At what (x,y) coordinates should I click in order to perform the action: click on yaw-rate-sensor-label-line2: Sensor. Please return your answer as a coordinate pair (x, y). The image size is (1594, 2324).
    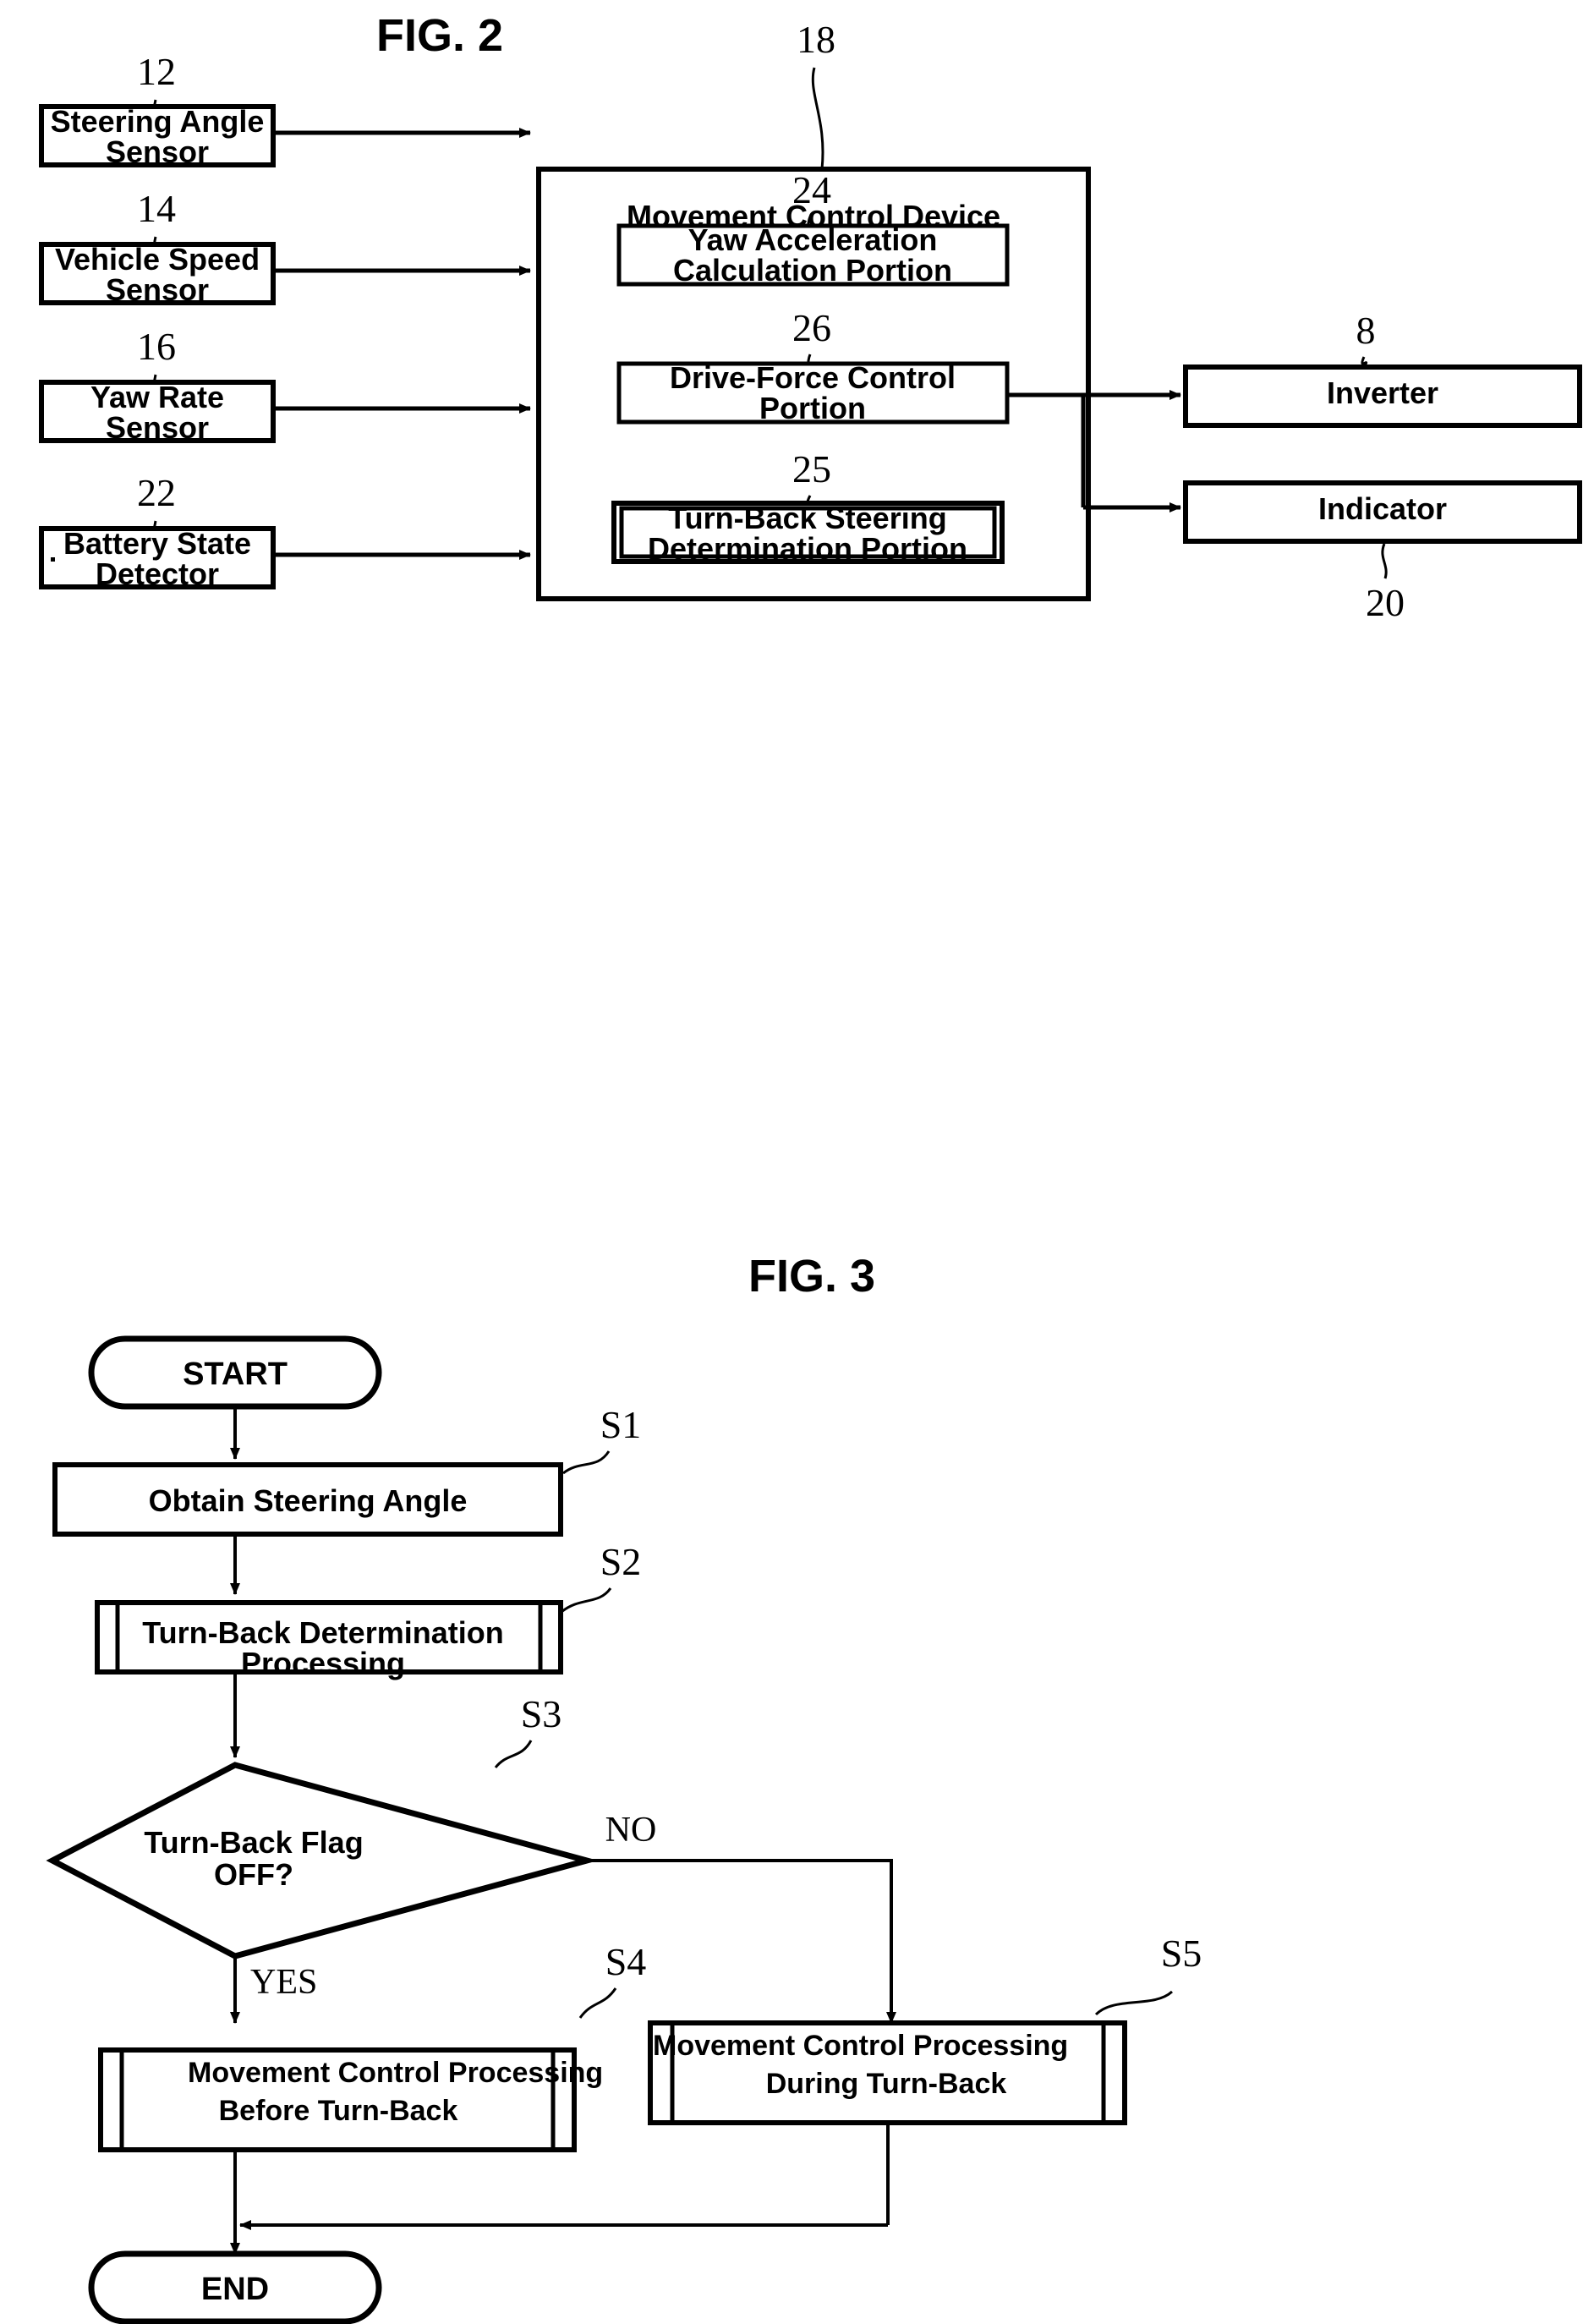
    Looking at the image, I should click on (157, 427).